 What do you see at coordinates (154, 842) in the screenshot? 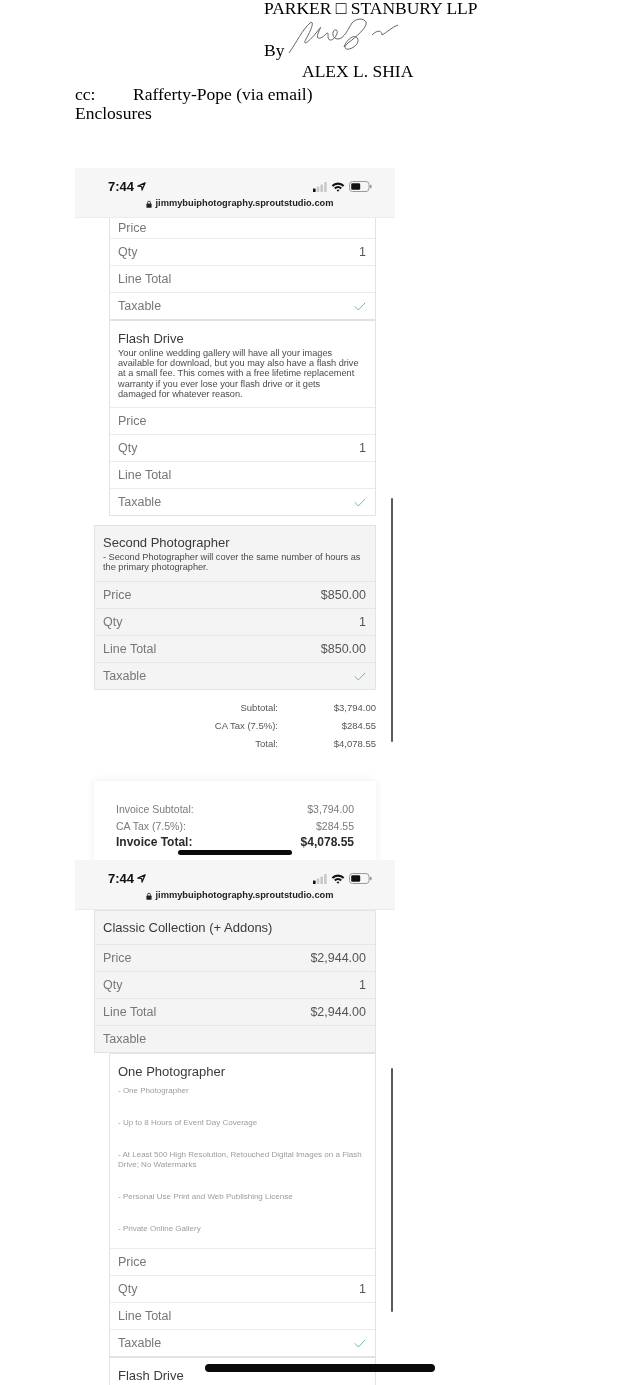
I see `summary-label: Invoice Total:` at bounding box center [154, 842].